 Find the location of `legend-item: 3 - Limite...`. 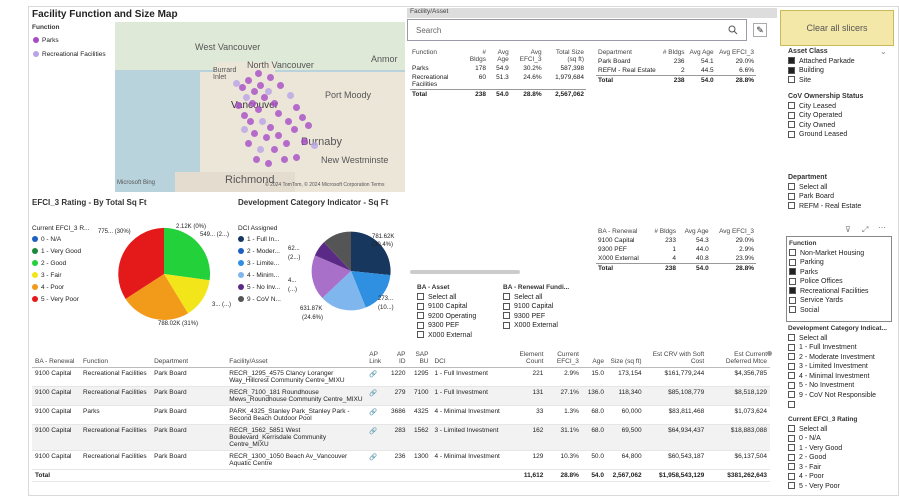

legend-item: 3 - Limite... is located at coordinates (259, 264).